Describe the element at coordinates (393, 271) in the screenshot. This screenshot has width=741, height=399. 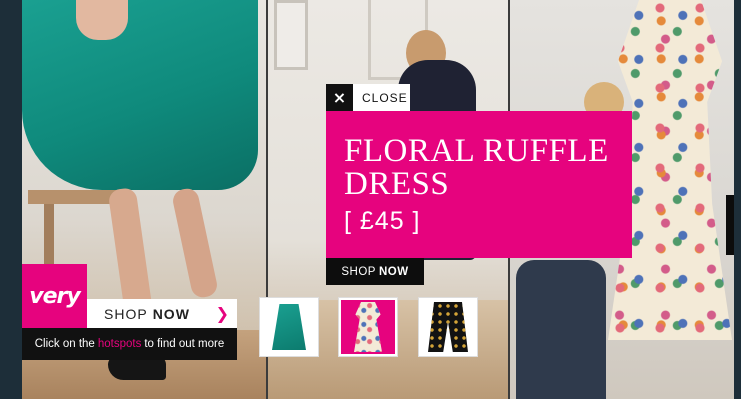
I see `popup-now-label: NOW` at that location.